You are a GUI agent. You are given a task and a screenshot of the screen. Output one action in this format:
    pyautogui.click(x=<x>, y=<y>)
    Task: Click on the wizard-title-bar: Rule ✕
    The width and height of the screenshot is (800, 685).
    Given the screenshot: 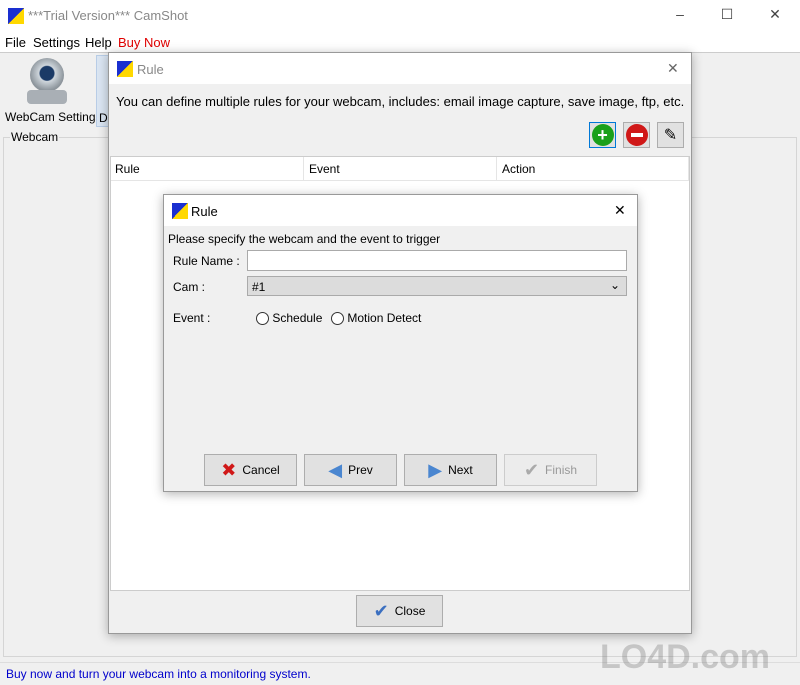 What is the action you would take?
    pyautogui.click(x=400, y=210)
    